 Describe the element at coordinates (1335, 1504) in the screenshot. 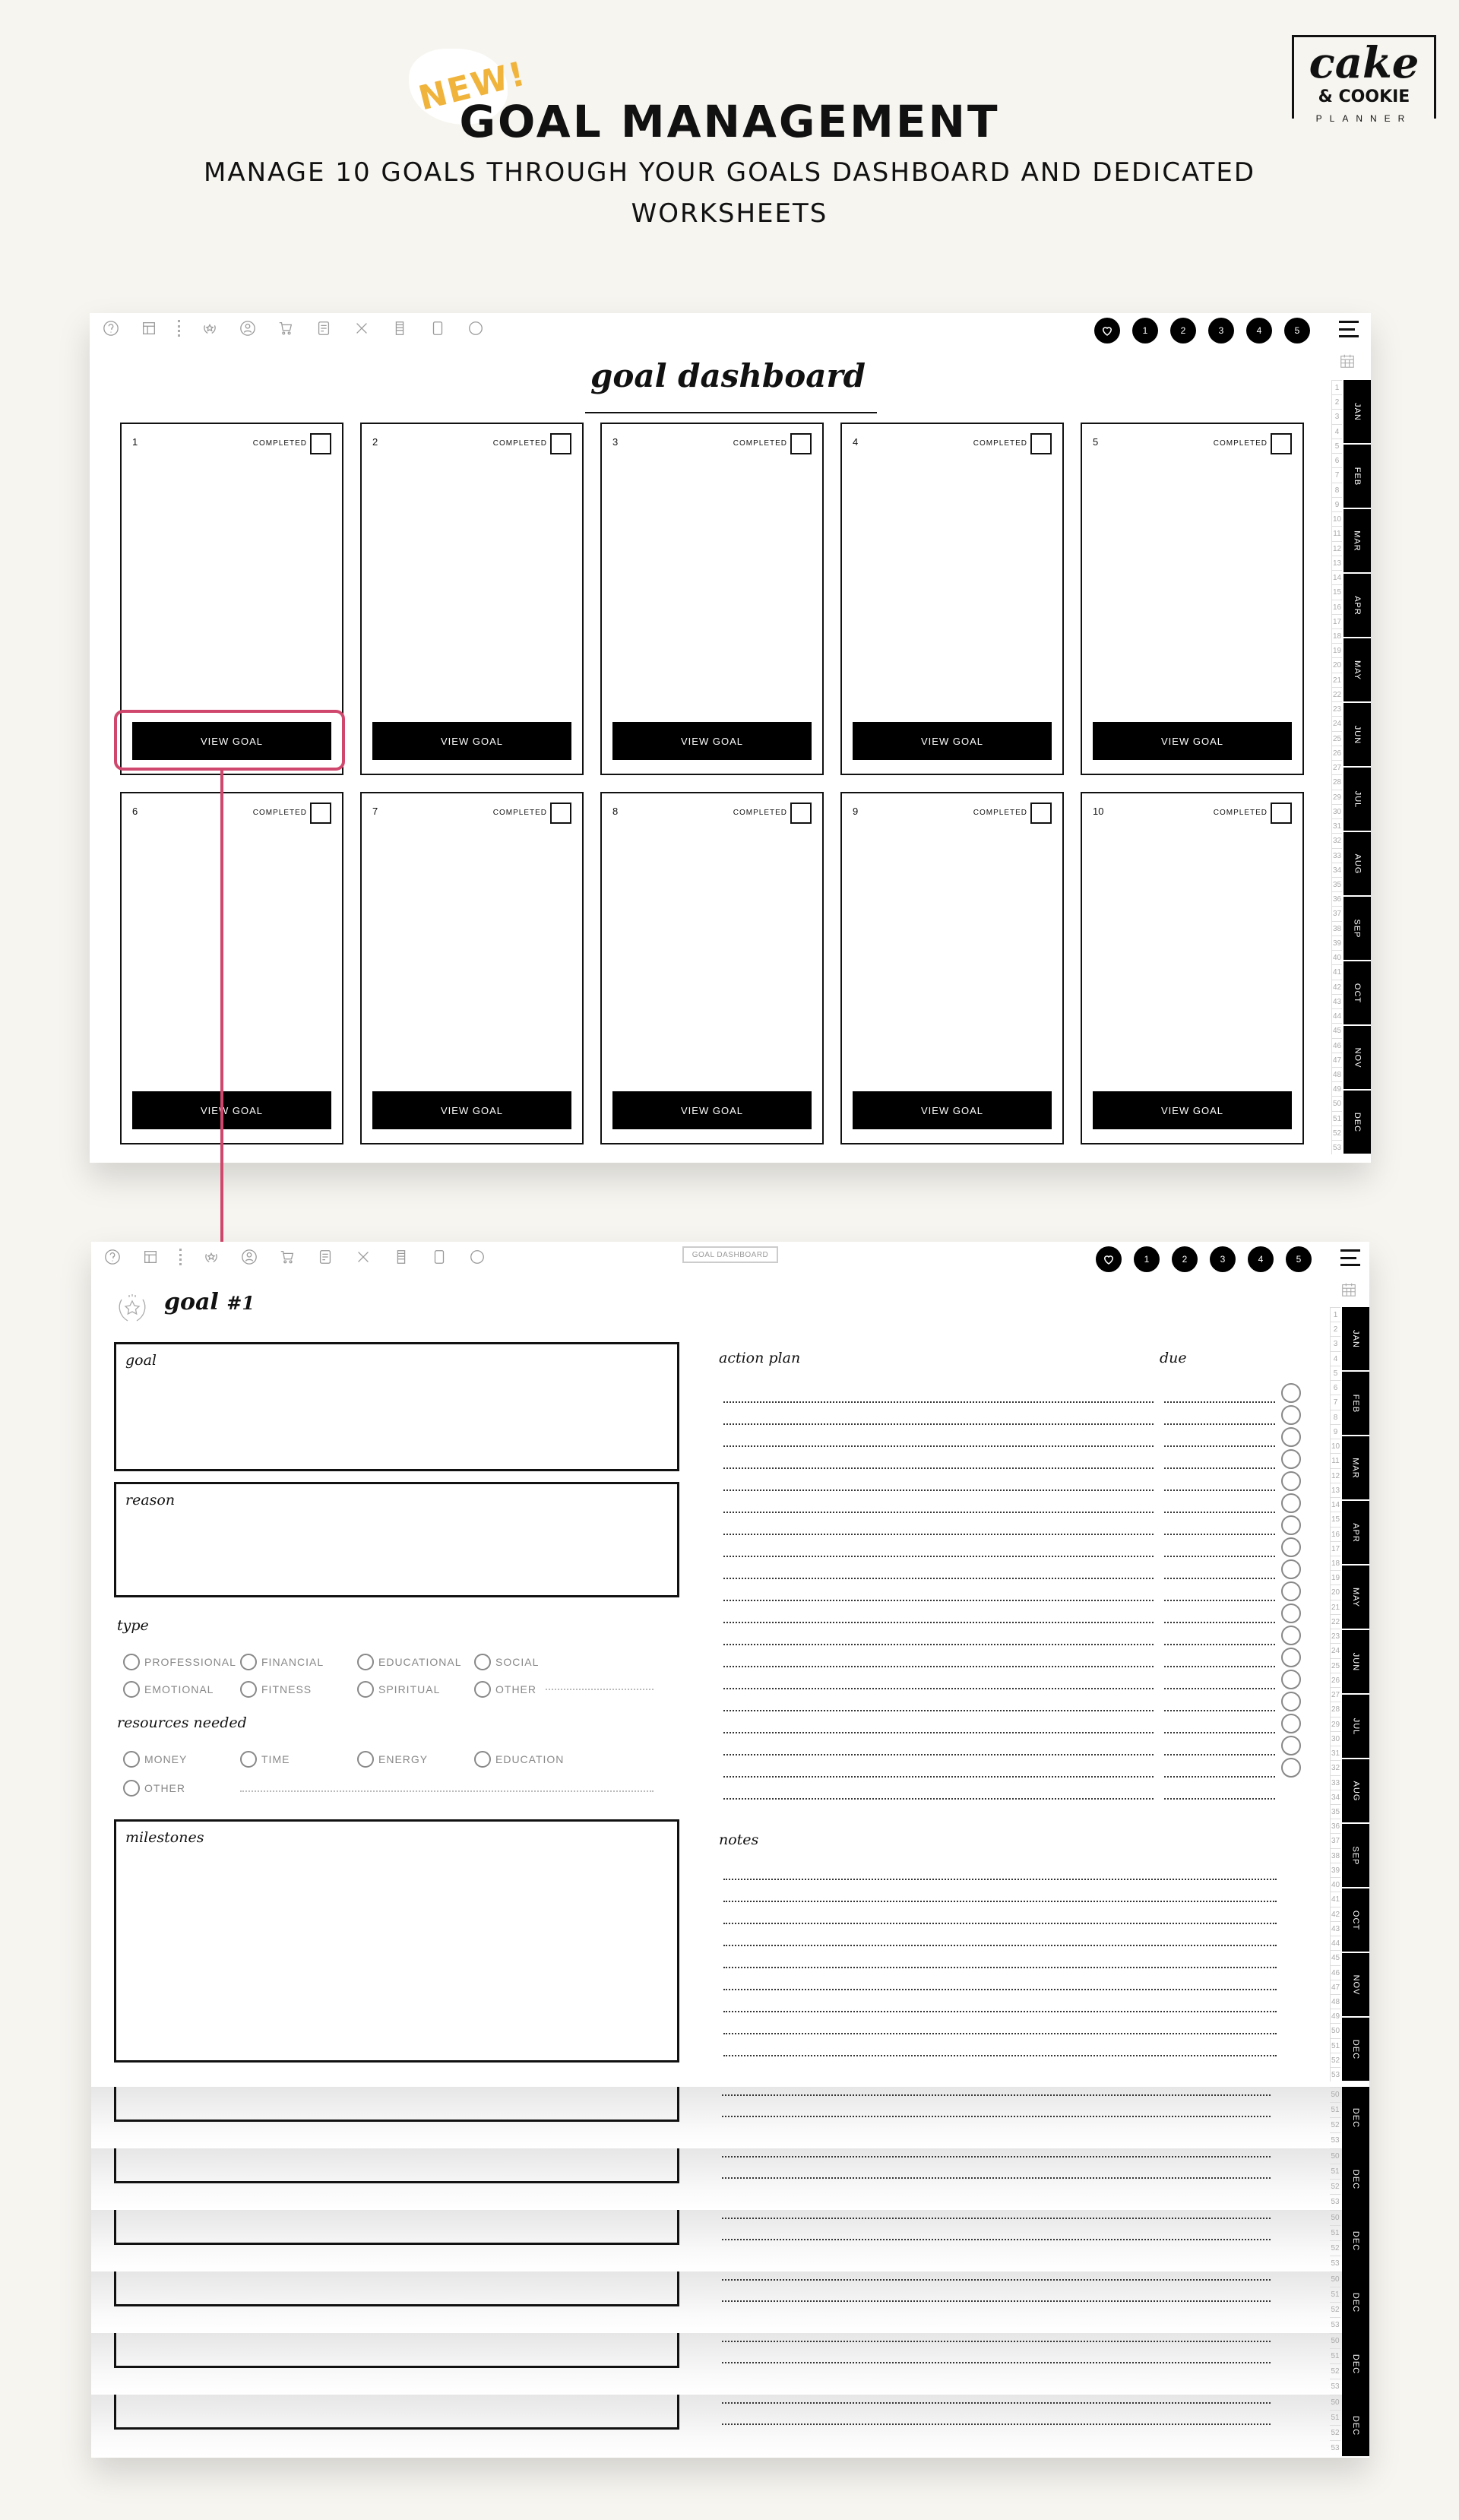

I see `week-tab: 14` at that location.